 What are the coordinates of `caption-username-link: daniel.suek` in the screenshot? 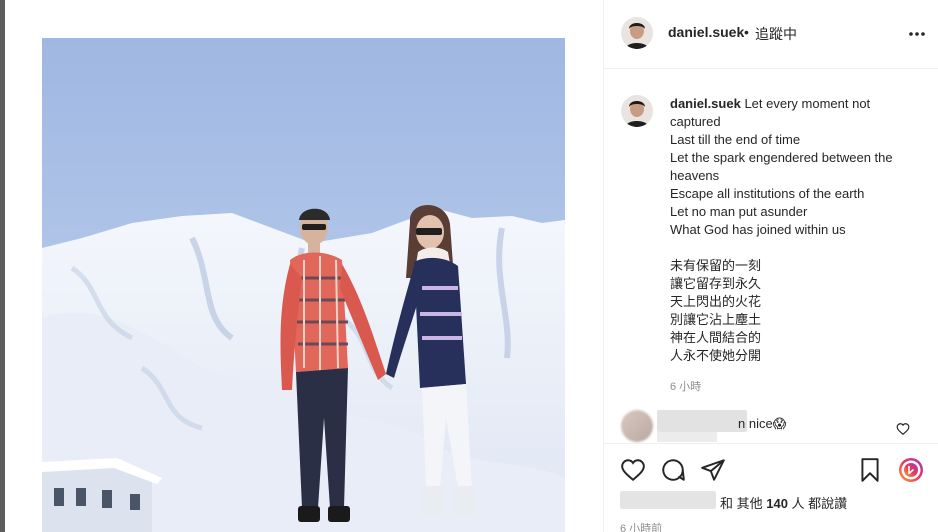 It's located at (705, 103).